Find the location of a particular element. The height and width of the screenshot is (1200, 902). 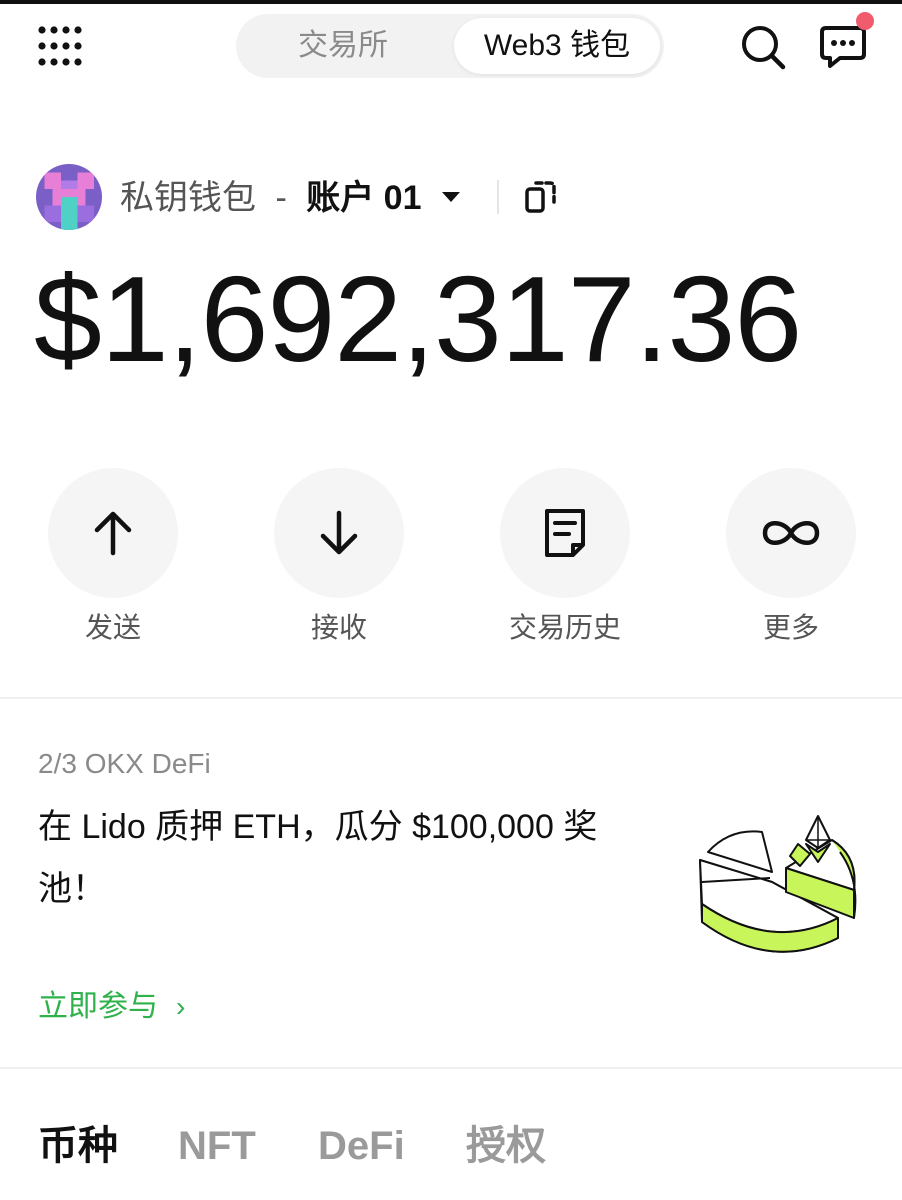

tab-tokens: 币种 is located at coordinates (78, 1146).